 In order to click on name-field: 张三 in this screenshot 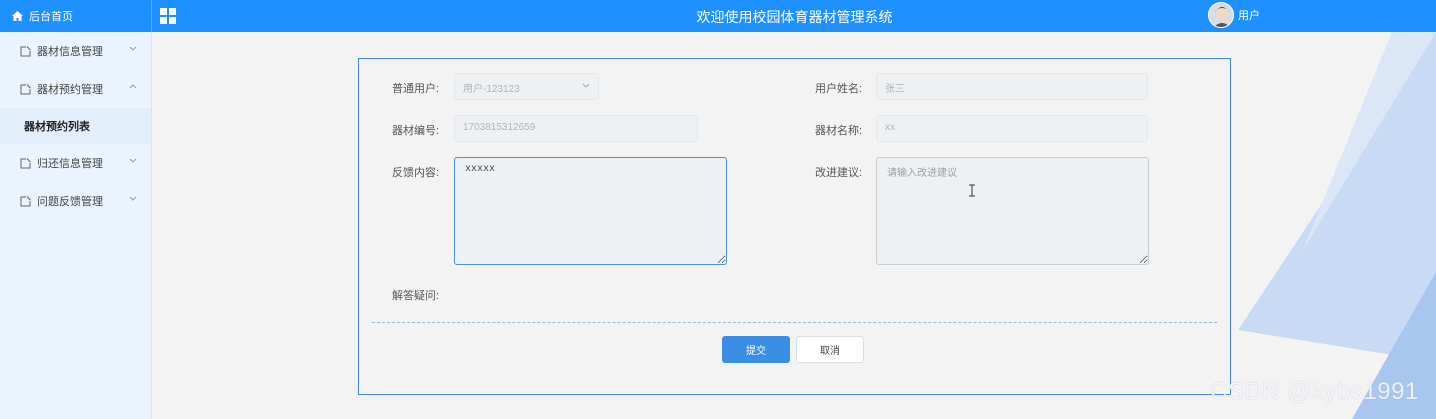, I will do `click(1012, 86)`.